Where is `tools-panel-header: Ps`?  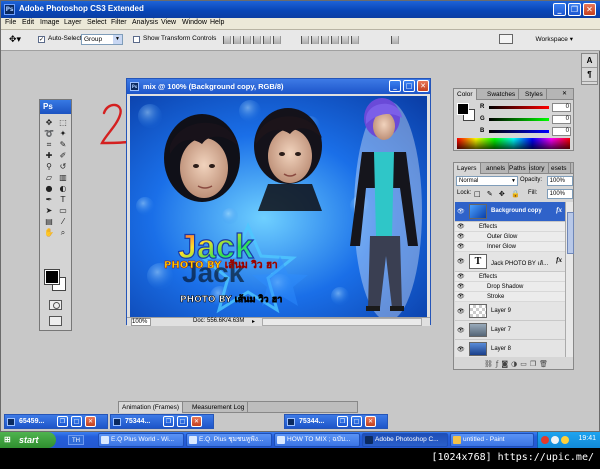 tools-panel-header: Ps is located at coordinates (55, 107).